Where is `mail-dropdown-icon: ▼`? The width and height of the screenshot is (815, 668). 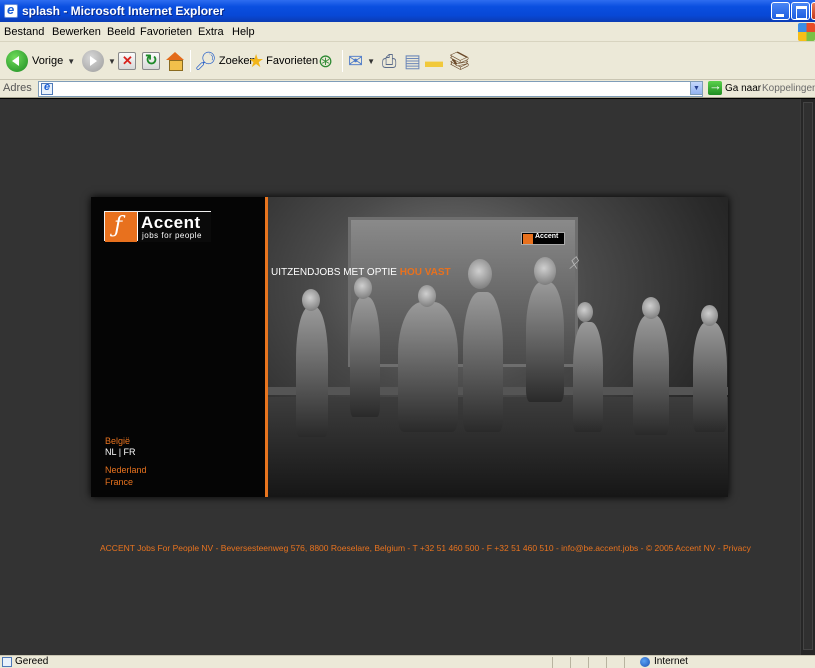
mail-dropdown-icon: ▼ is located at coordinates (371, 61).